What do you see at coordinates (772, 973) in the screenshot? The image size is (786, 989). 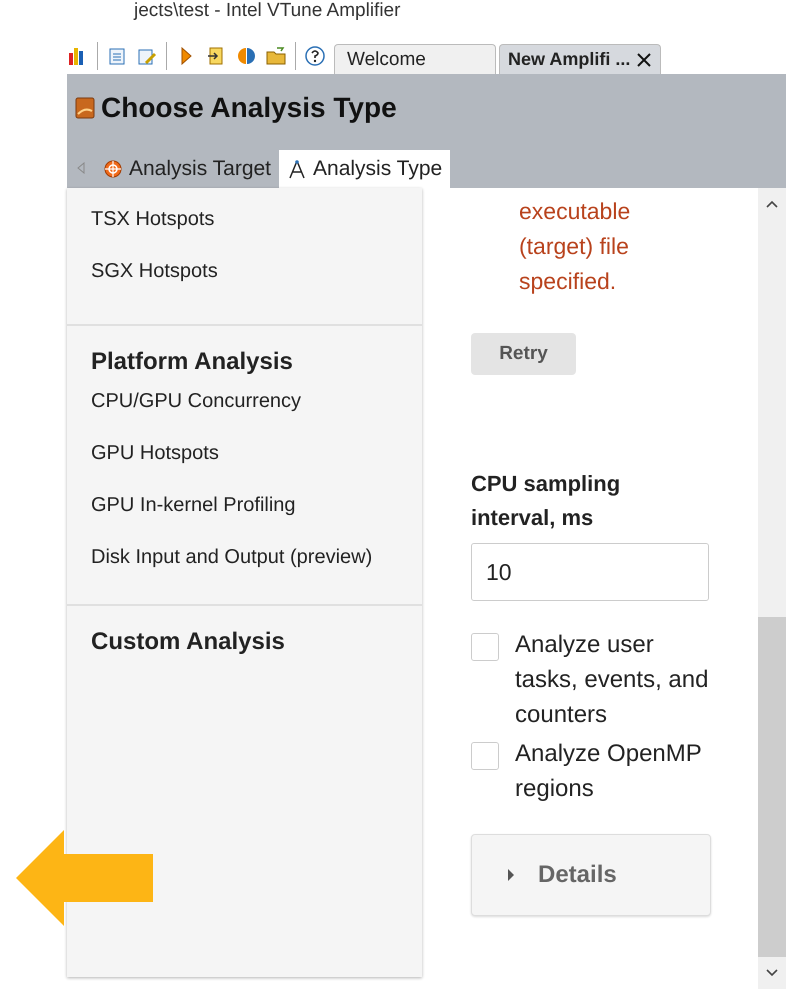 I see `scroll-down-icon` at bounding box center [772, 973].